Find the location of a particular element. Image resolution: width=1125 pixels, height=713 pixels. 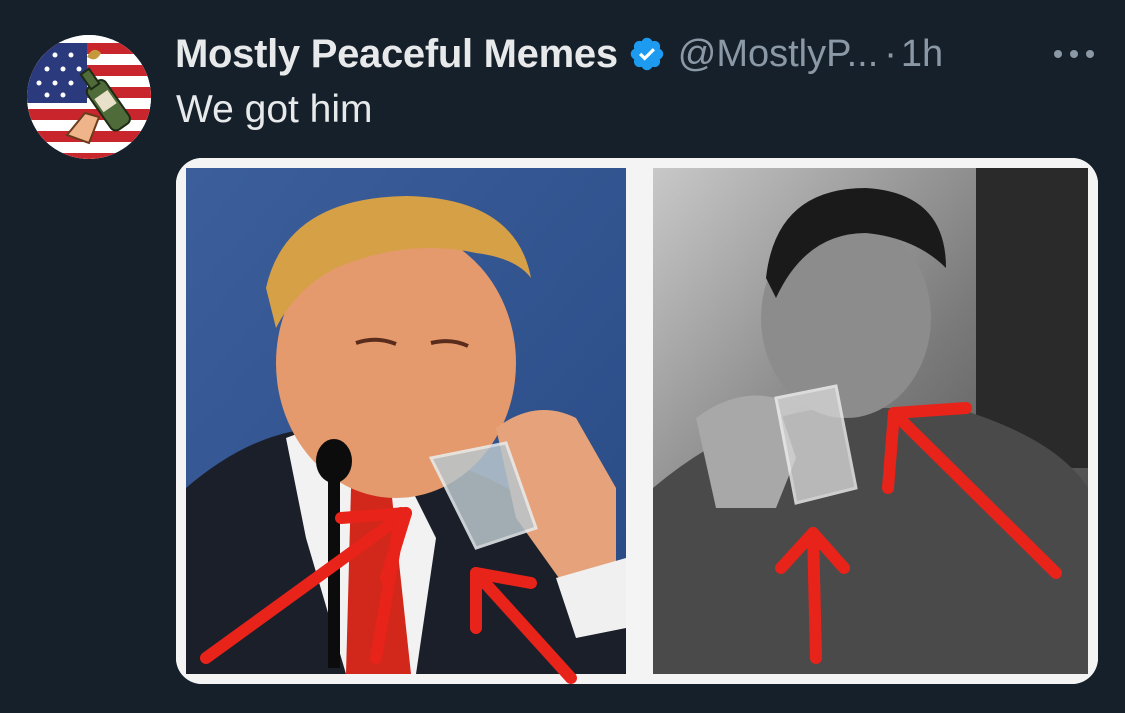

avatar-image is located at coordinates (89, 97).